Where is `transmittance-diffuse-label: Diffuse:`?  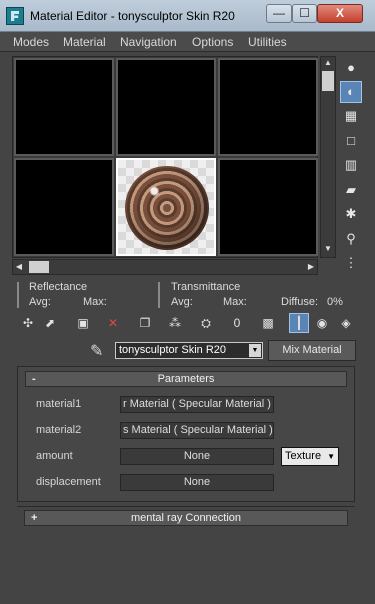
transmittance-diffuse-label: Diffuse: is located at coordinates (300, 302).